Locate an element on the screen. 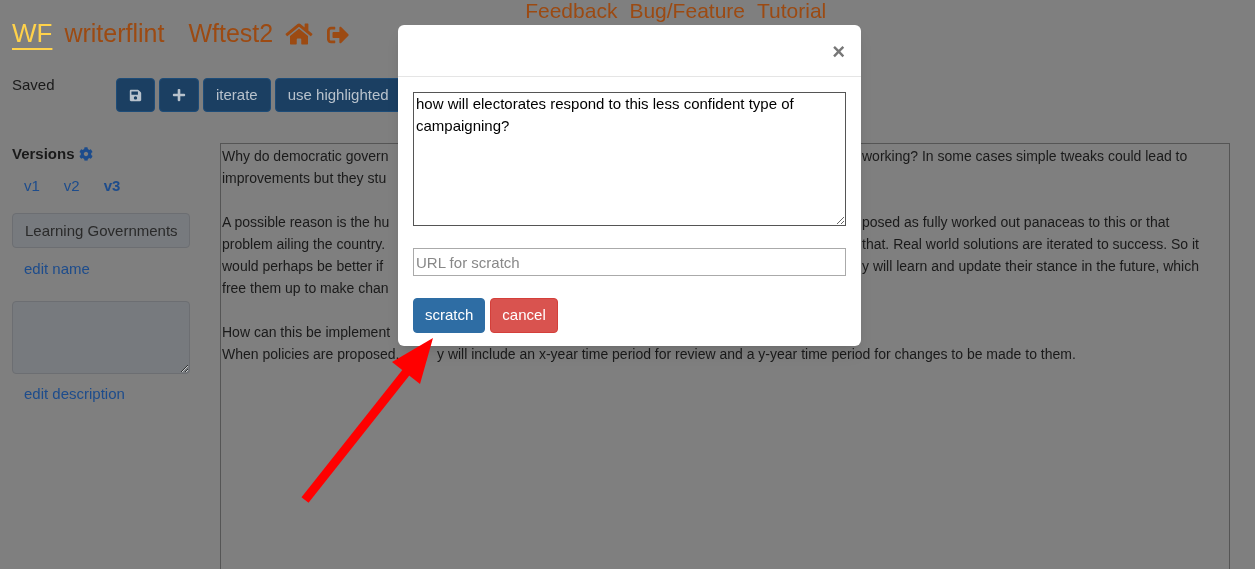  brand-name: writerflint is located at coordinates (114, 33).